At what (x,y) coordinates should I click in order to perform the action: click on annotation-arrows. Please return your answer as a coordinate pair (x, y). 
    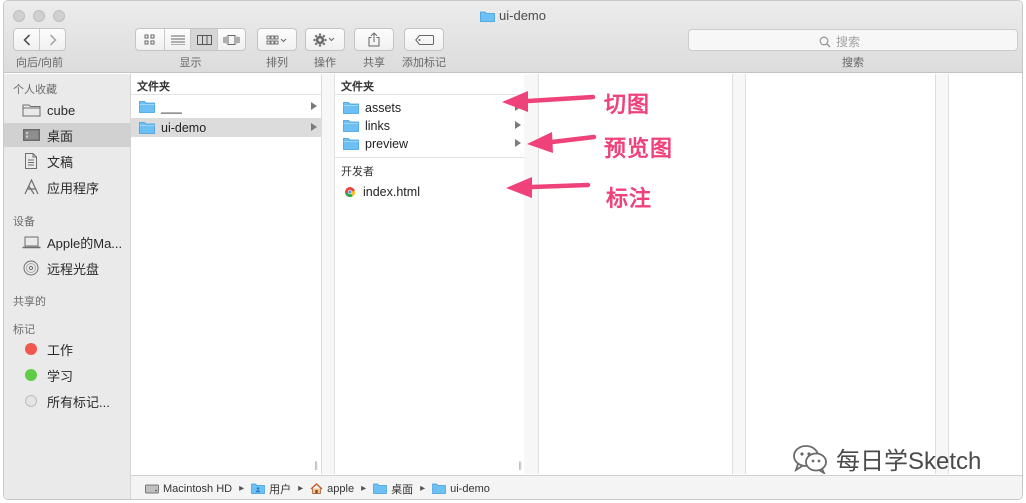
    Looking at the image, I should click on (549, 144).